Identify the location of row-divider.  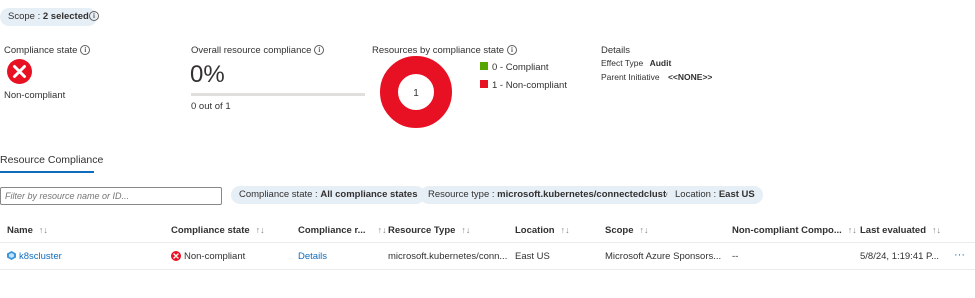
(487, 269).